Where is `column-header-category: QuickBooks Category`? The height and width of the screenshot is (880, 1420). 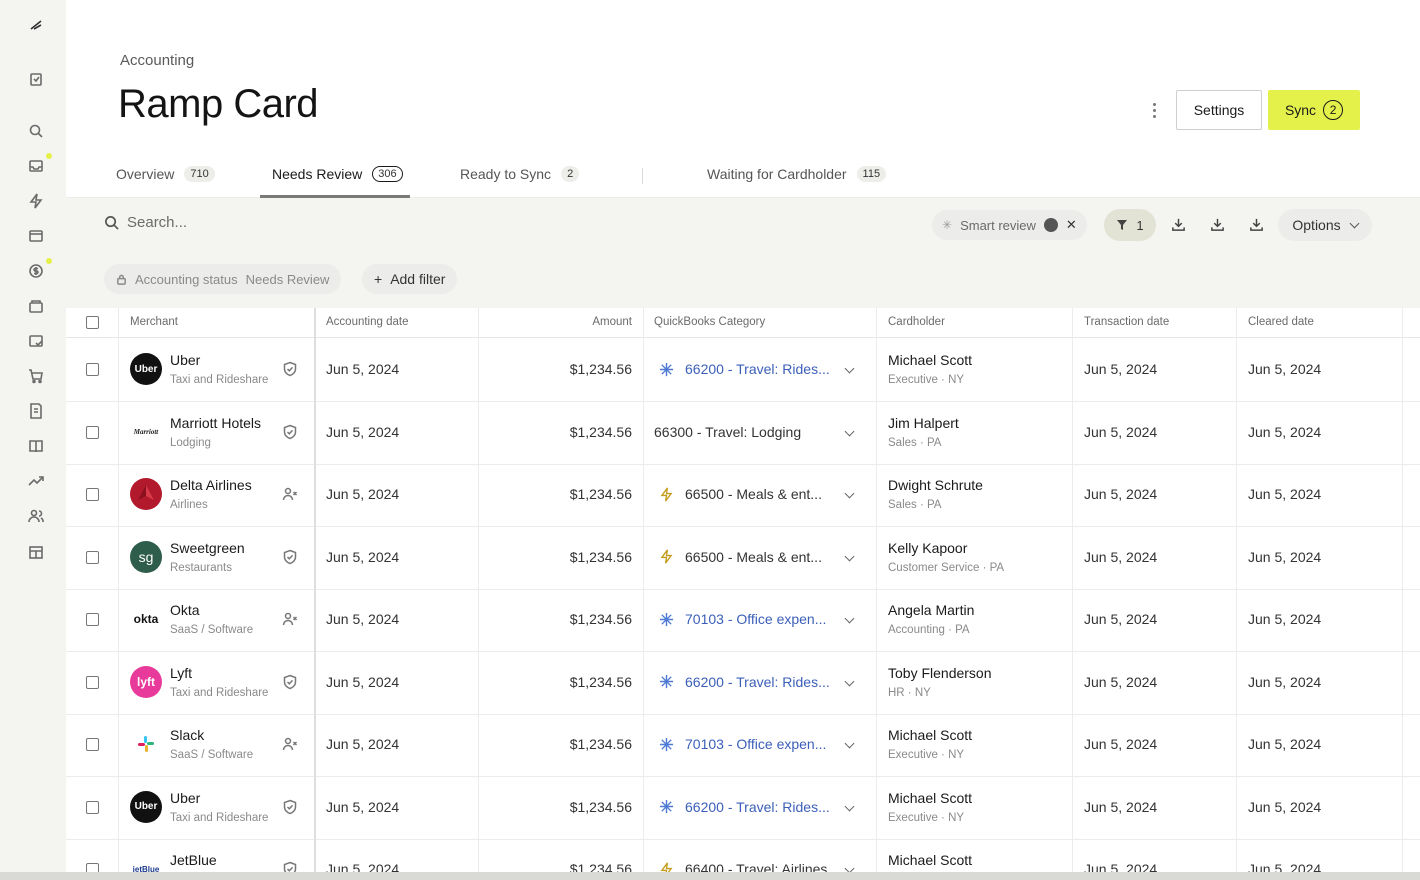
column-header-category: QuickBooks Category is located at coordinates (709, 322).